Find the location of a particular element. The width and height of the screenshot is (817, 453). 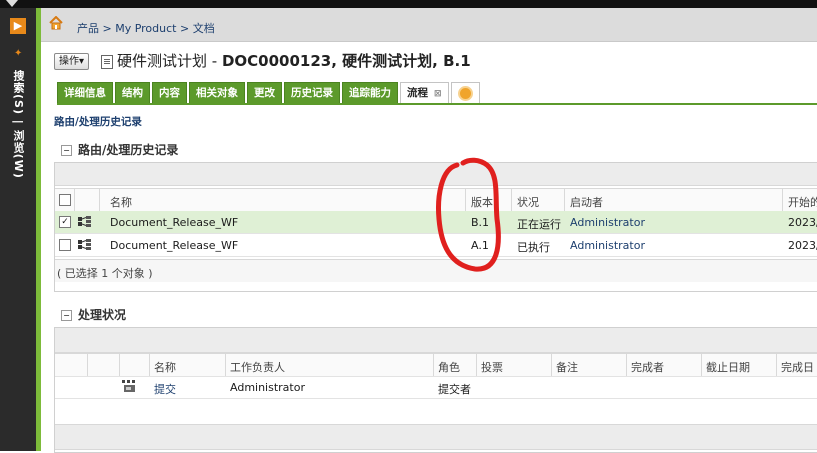

breadcrumb-bar: 产品 > My Product > 文档 is located at coordinates (429, 25).